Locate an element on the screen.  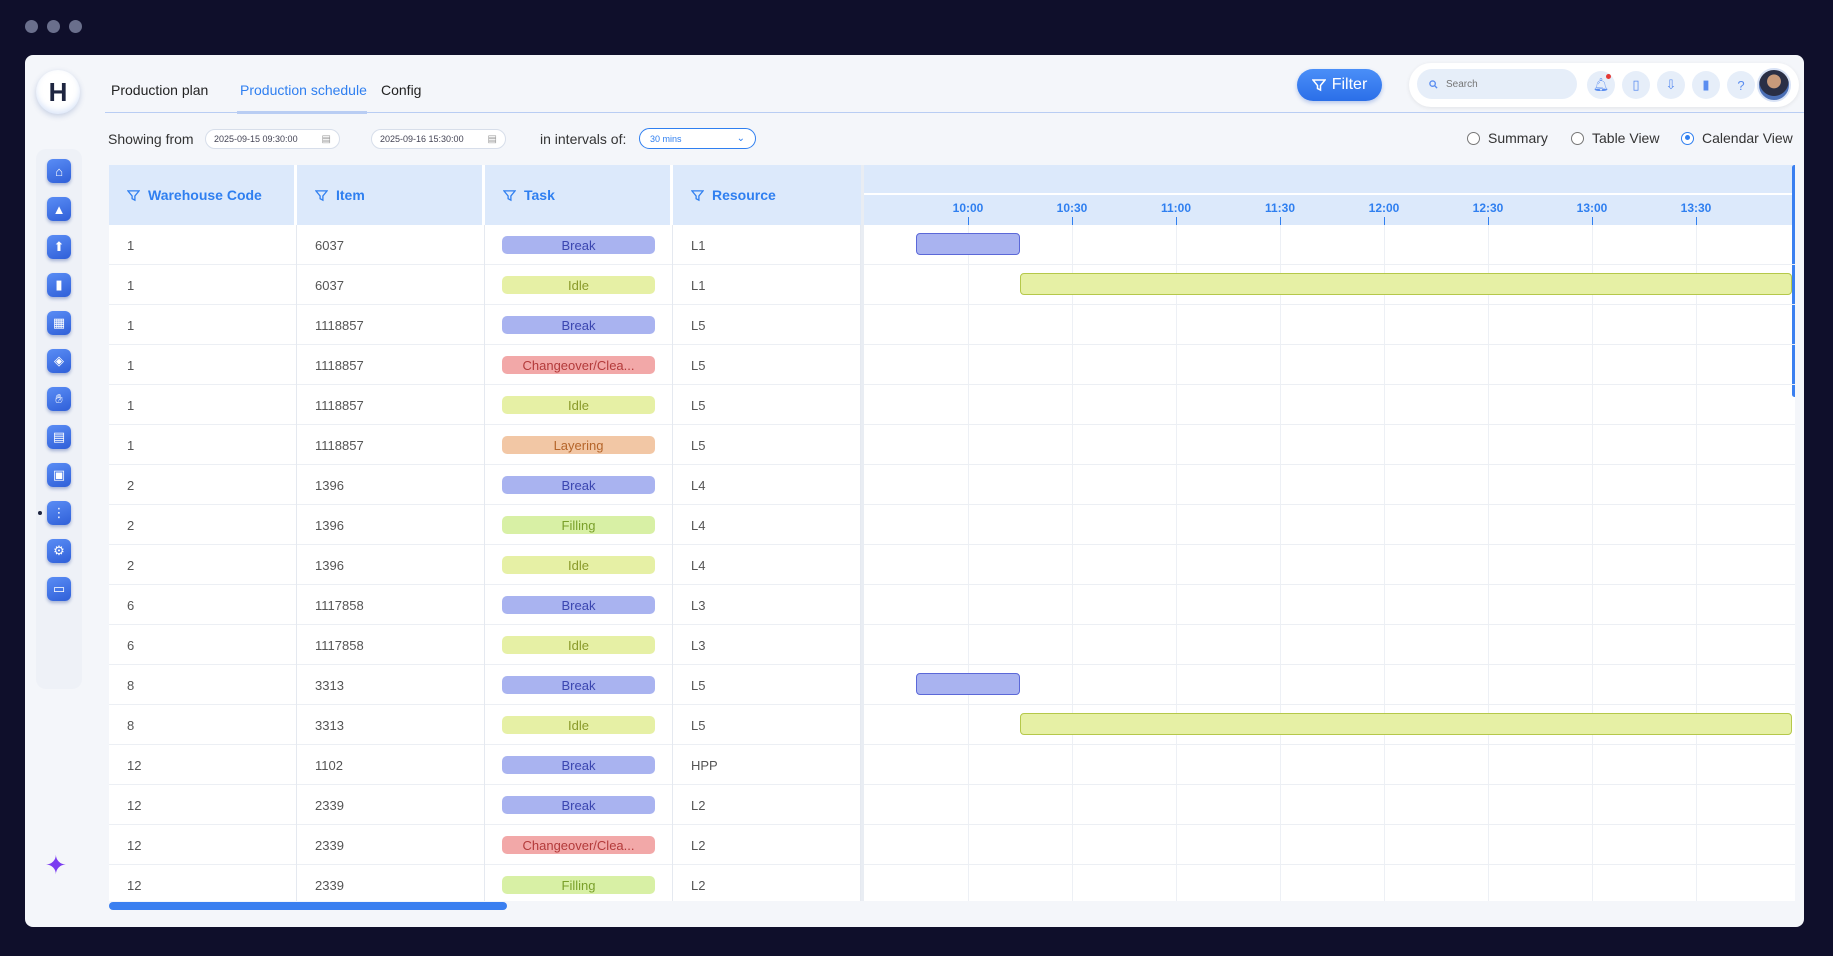
bar-chart-nav-button: ▮ is located at coordinates (59, 285).